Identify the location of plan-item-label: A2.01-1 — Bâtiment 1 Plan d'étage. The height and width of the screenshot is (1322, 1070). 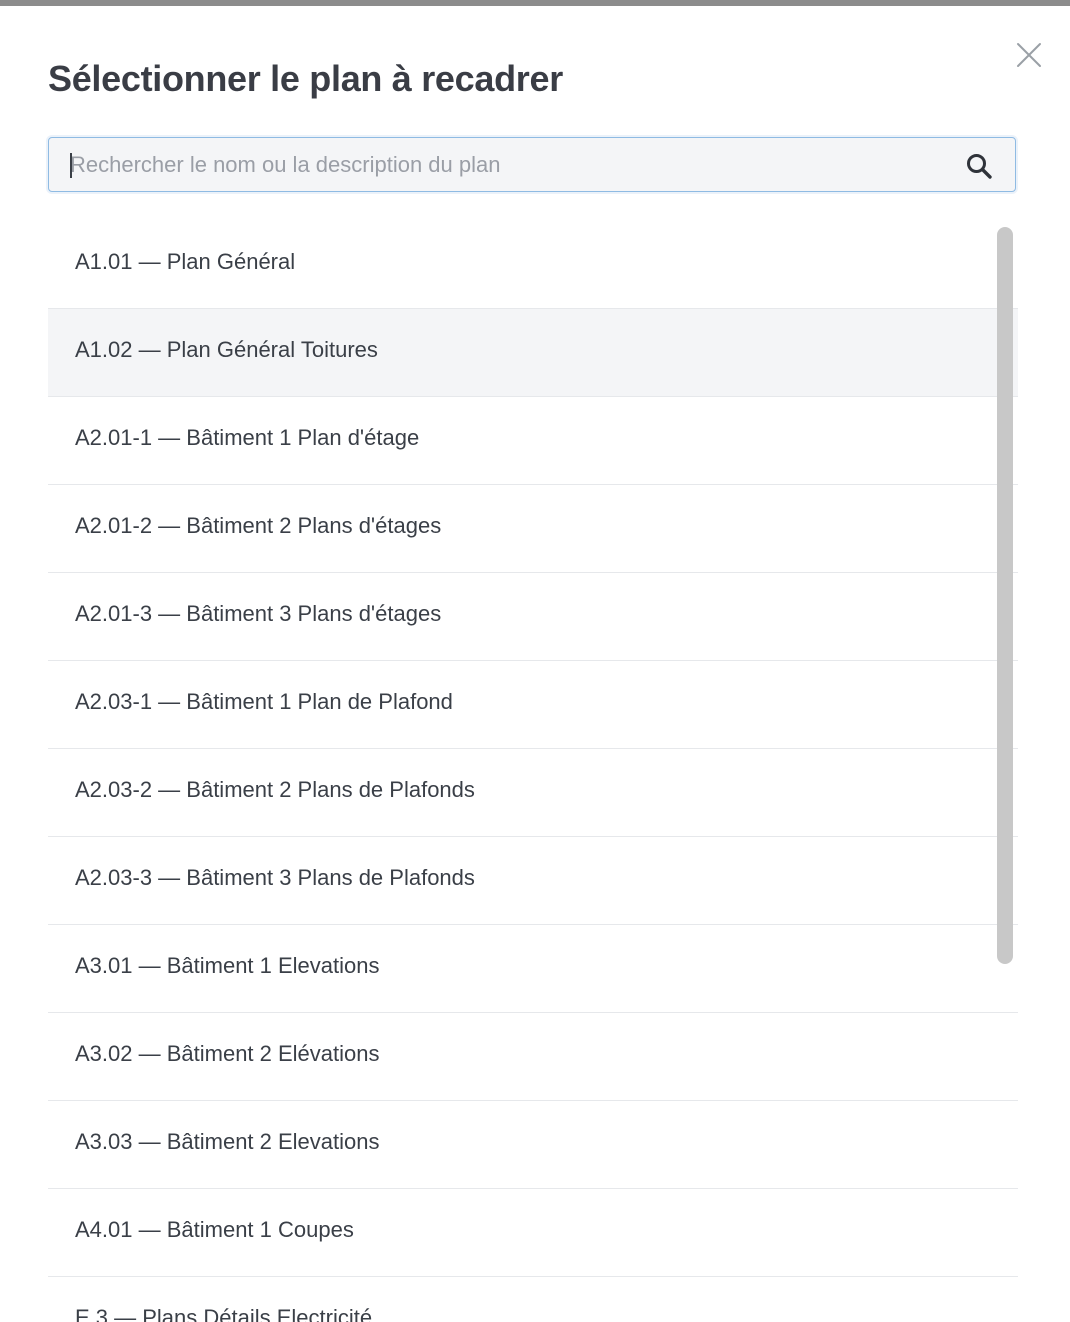
(247, 437).